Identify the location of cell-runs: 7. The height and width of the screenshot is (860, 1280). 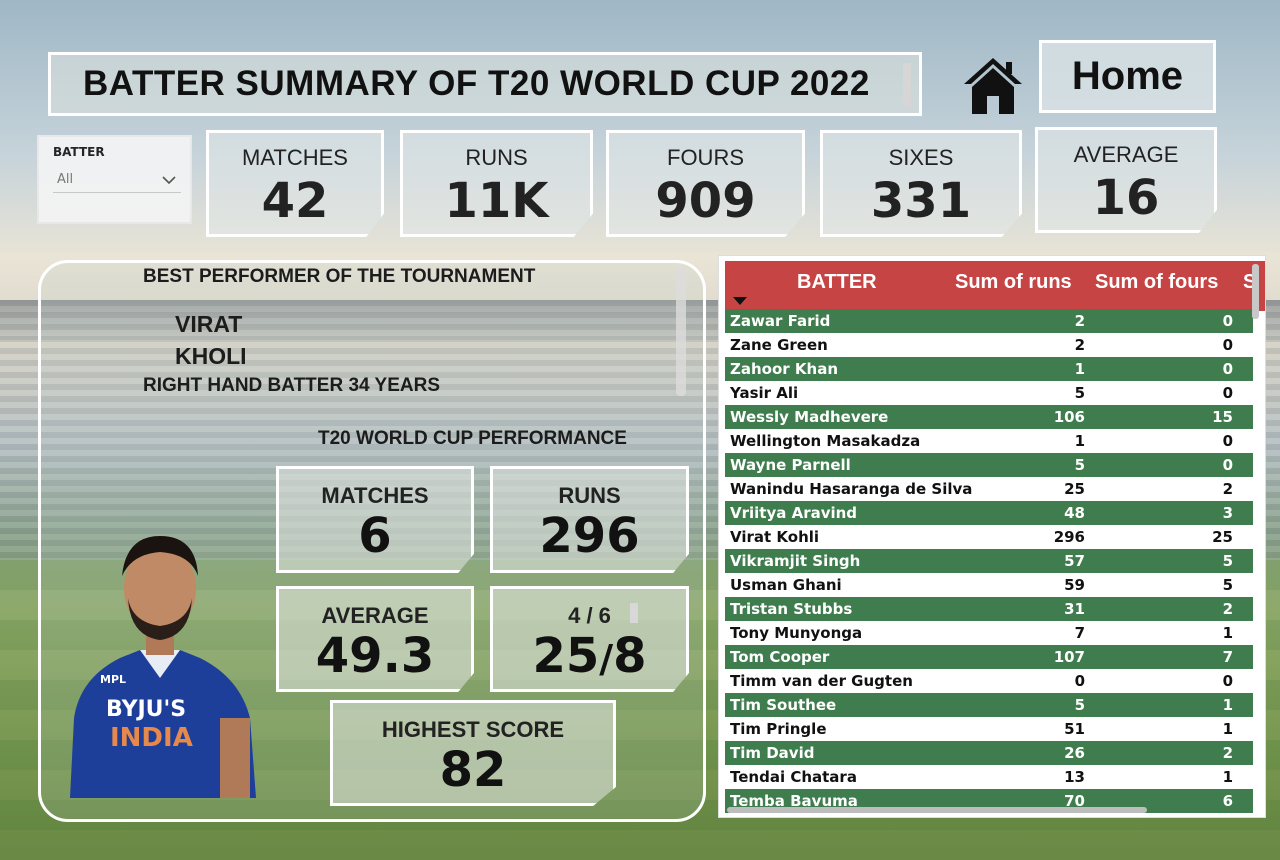
(1079, 633).